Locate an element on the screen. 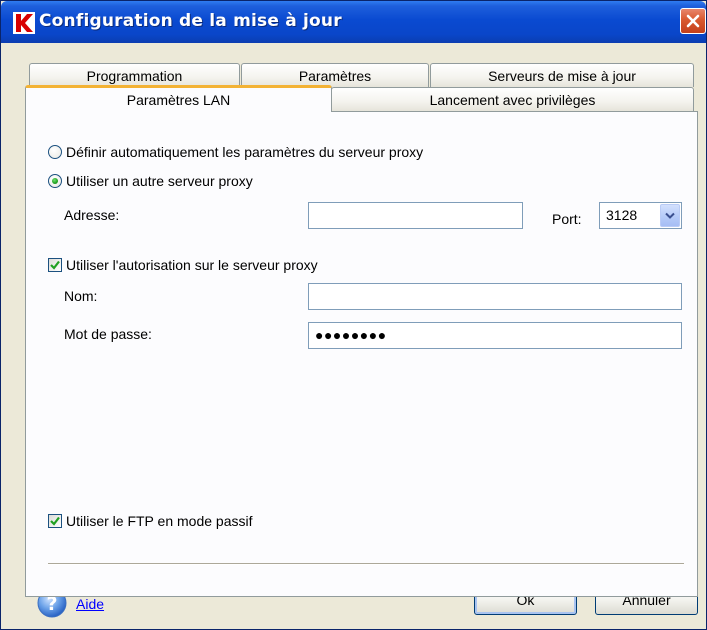 The width and height of the screenshot is (707, 630). address-input is located at coordinates (415, 215).